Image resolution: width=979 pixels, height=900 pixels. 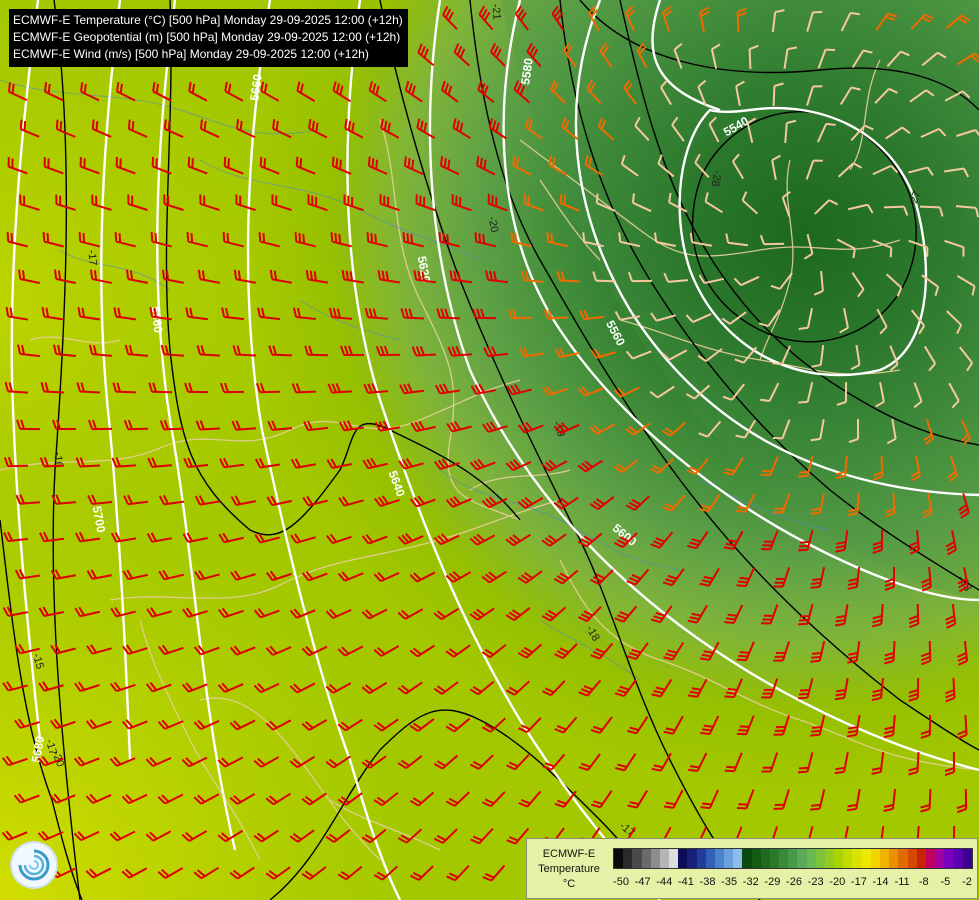 What do you see at coordinates (664, 882) in the screenshot?
I see `legend-tick: -44` at bounding box center [664, 882].